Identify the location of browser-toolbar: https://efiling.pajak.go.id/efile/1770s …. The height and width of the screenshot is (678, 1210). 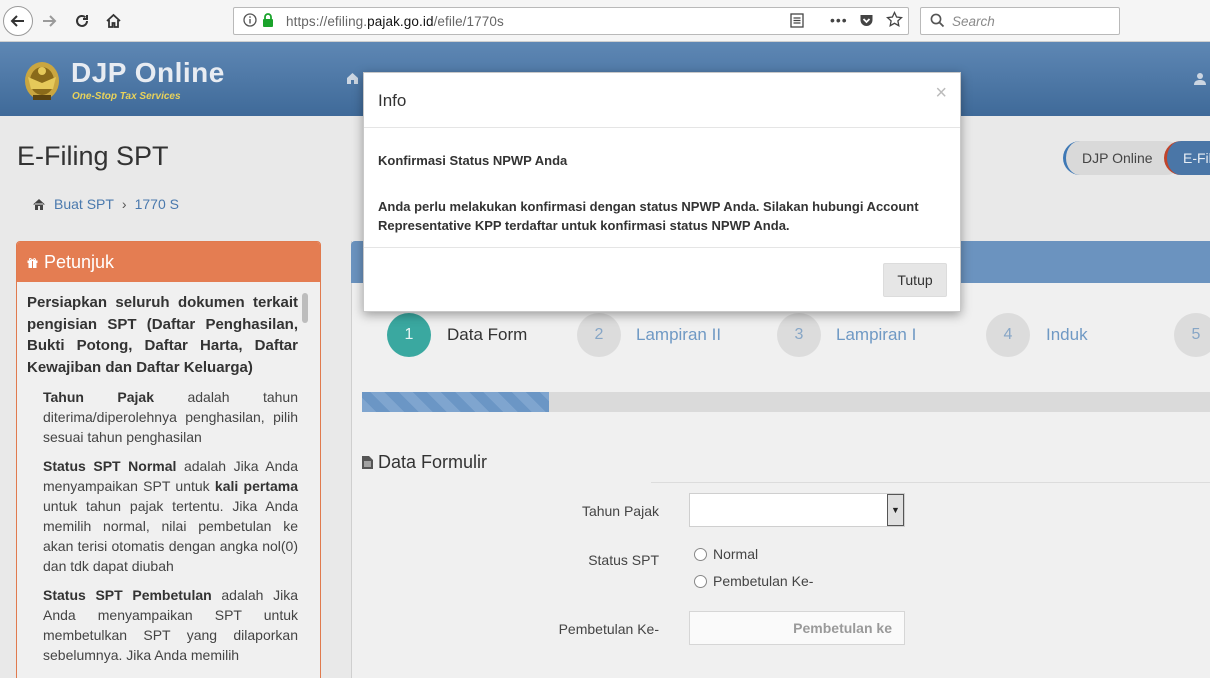
(605, 21).